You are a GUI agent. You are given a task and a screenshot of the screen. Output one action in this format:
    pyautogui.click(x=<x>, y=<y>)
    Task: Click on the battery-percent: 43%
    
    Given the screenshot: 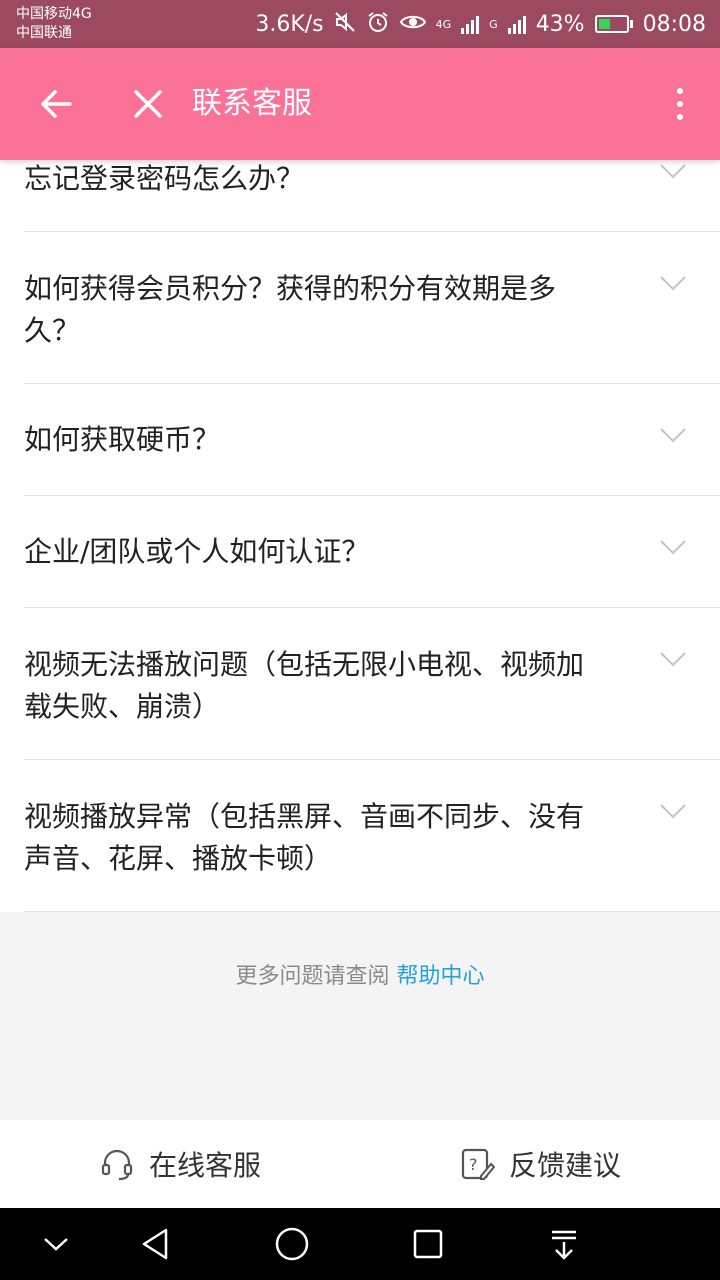 What is the action you would take?
    pyautogui.click(x=560, y=24)
    